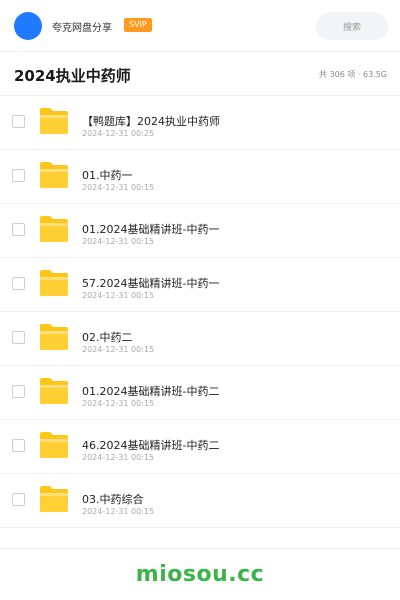 The width and height of the screenshot is (400, 600). I want to click on list-item: 03.中药综合 2024-12-31 00:15, so click(200, 501).